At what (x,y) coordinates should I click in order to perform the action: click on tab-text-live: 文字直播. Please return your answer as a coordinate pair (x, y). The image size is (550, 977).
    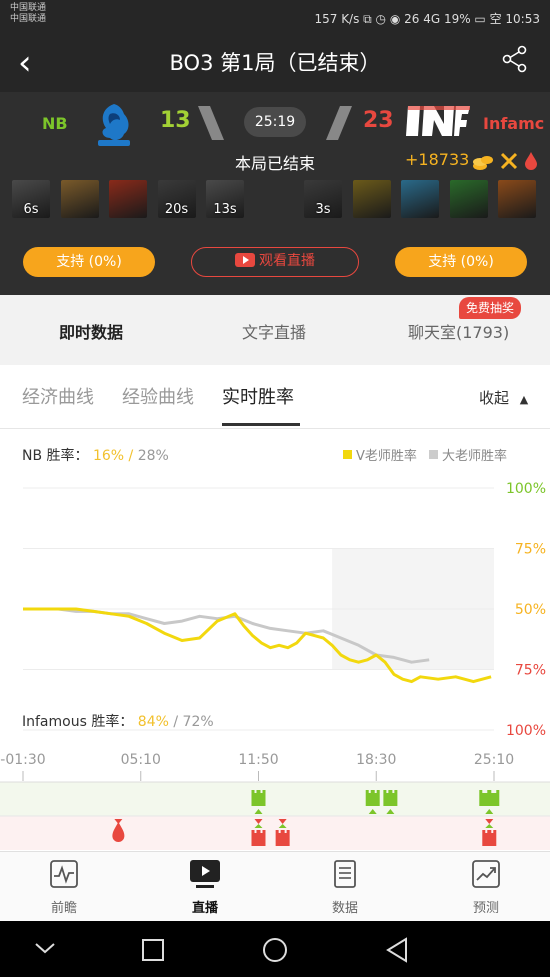
    Looking at the image, I should click on (274, 331).